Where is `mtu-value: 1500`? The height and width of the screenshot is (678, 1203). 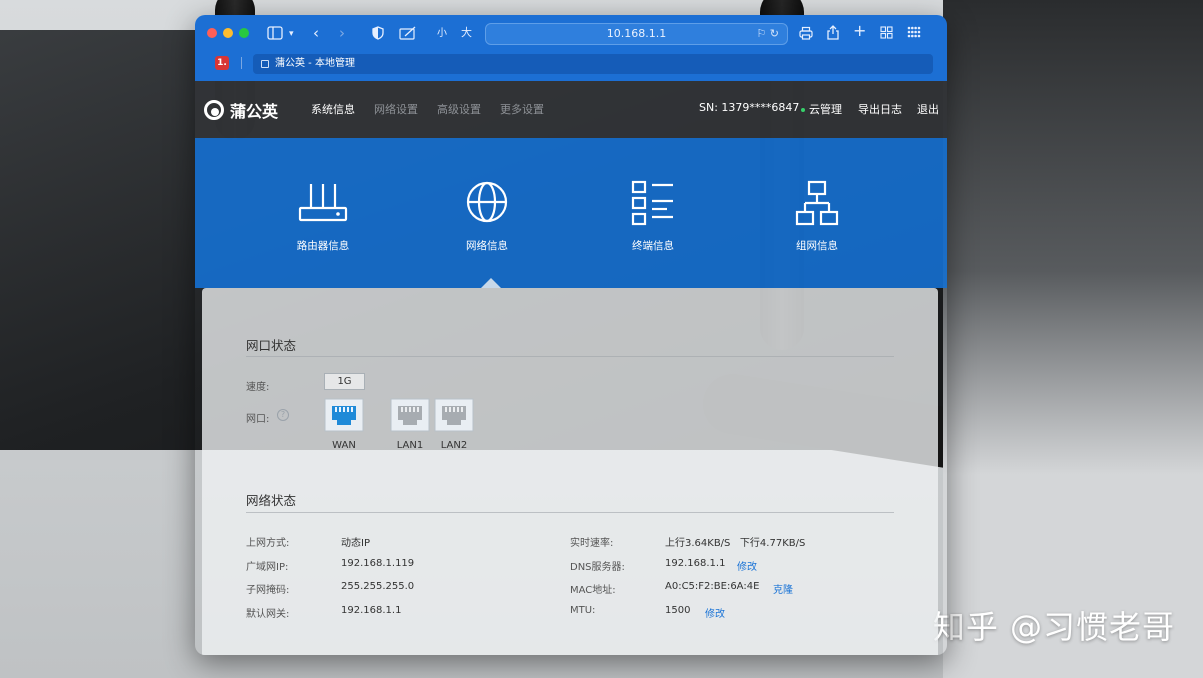 mtu-value: 1500 is located at coordinates (678, 610).